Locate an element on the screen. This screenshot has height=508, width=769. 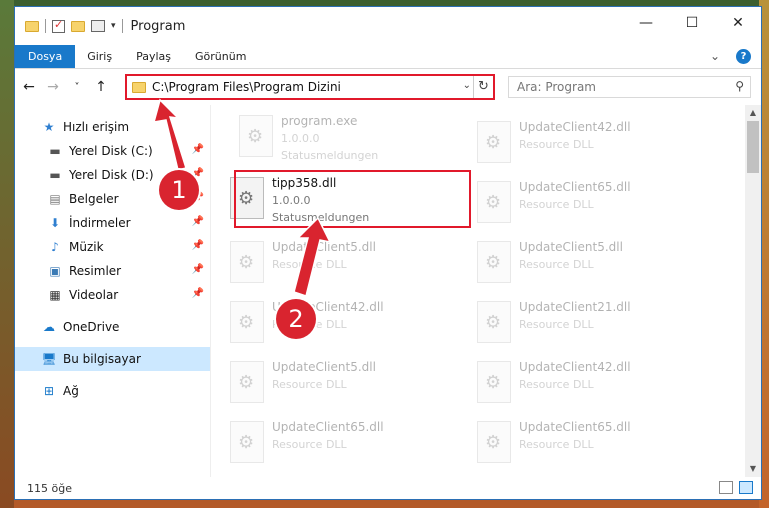
sidebar-item-label: Videolar is located at coordinates (94, 295).